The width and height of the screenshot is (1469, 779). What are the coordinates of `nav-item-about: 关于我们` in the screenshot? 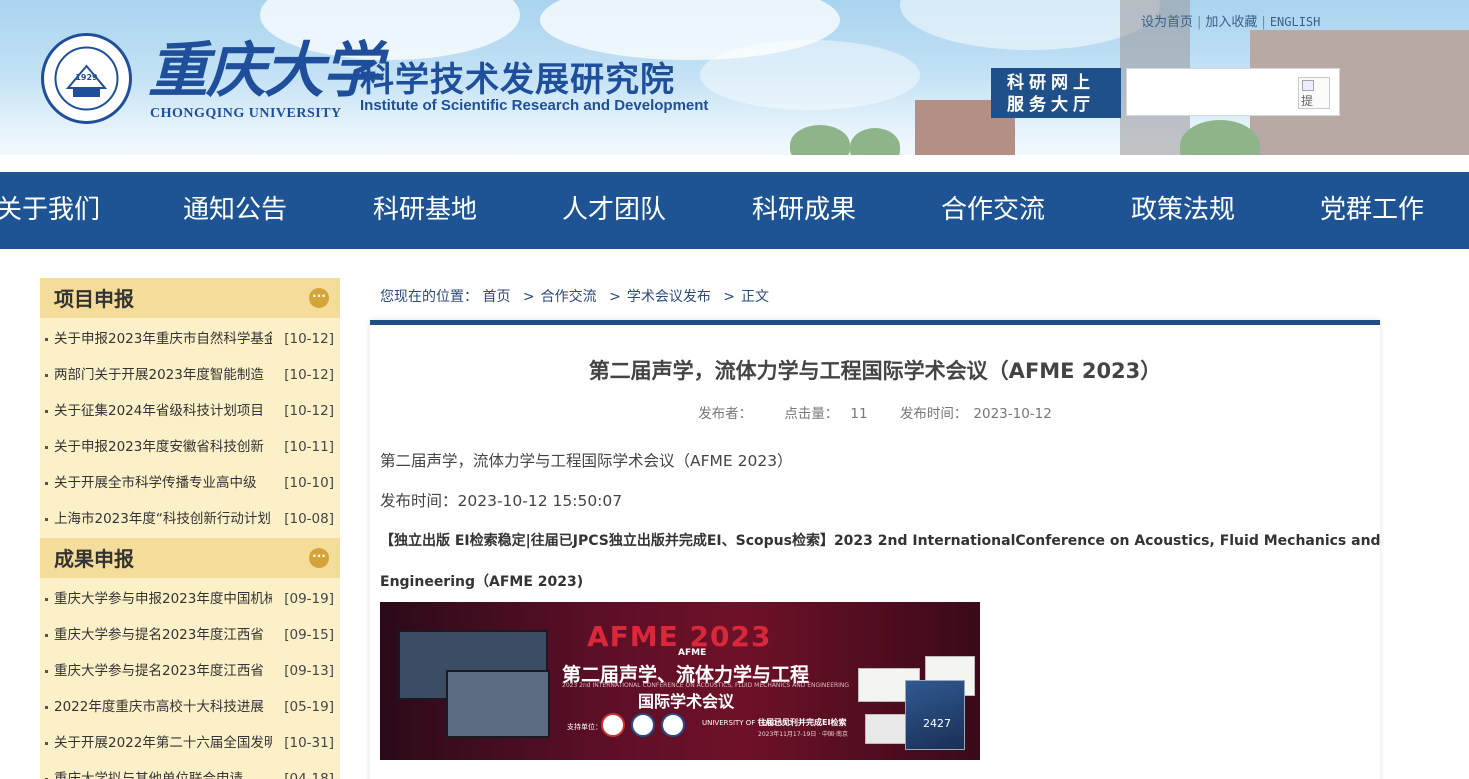 It's located at (50, 210).